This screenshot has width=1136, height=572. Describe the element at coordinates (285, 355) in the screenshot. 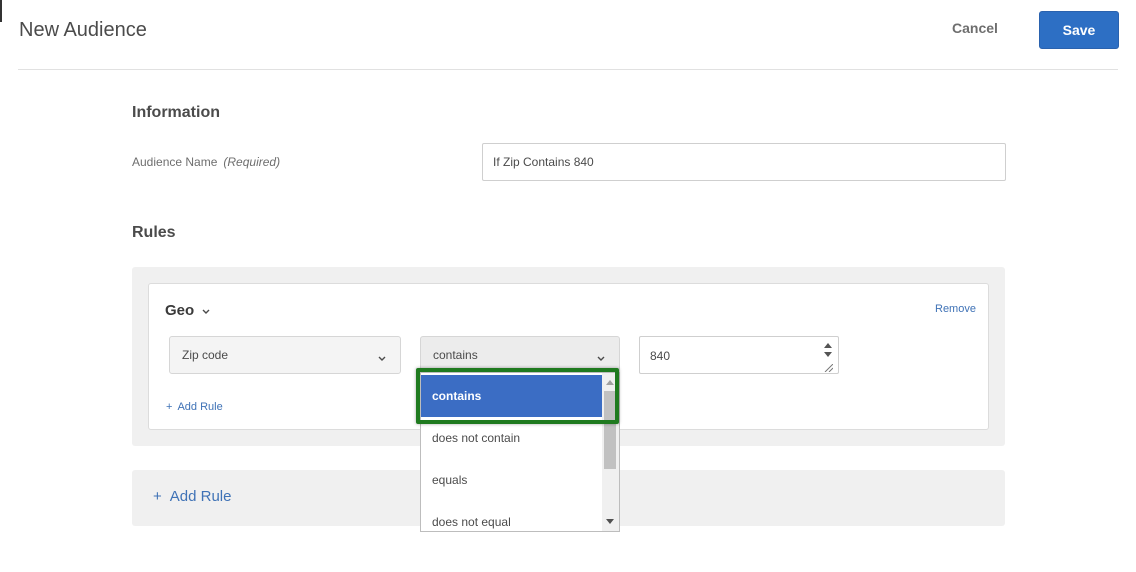

I see `attribute-select: Zip code` at that location.